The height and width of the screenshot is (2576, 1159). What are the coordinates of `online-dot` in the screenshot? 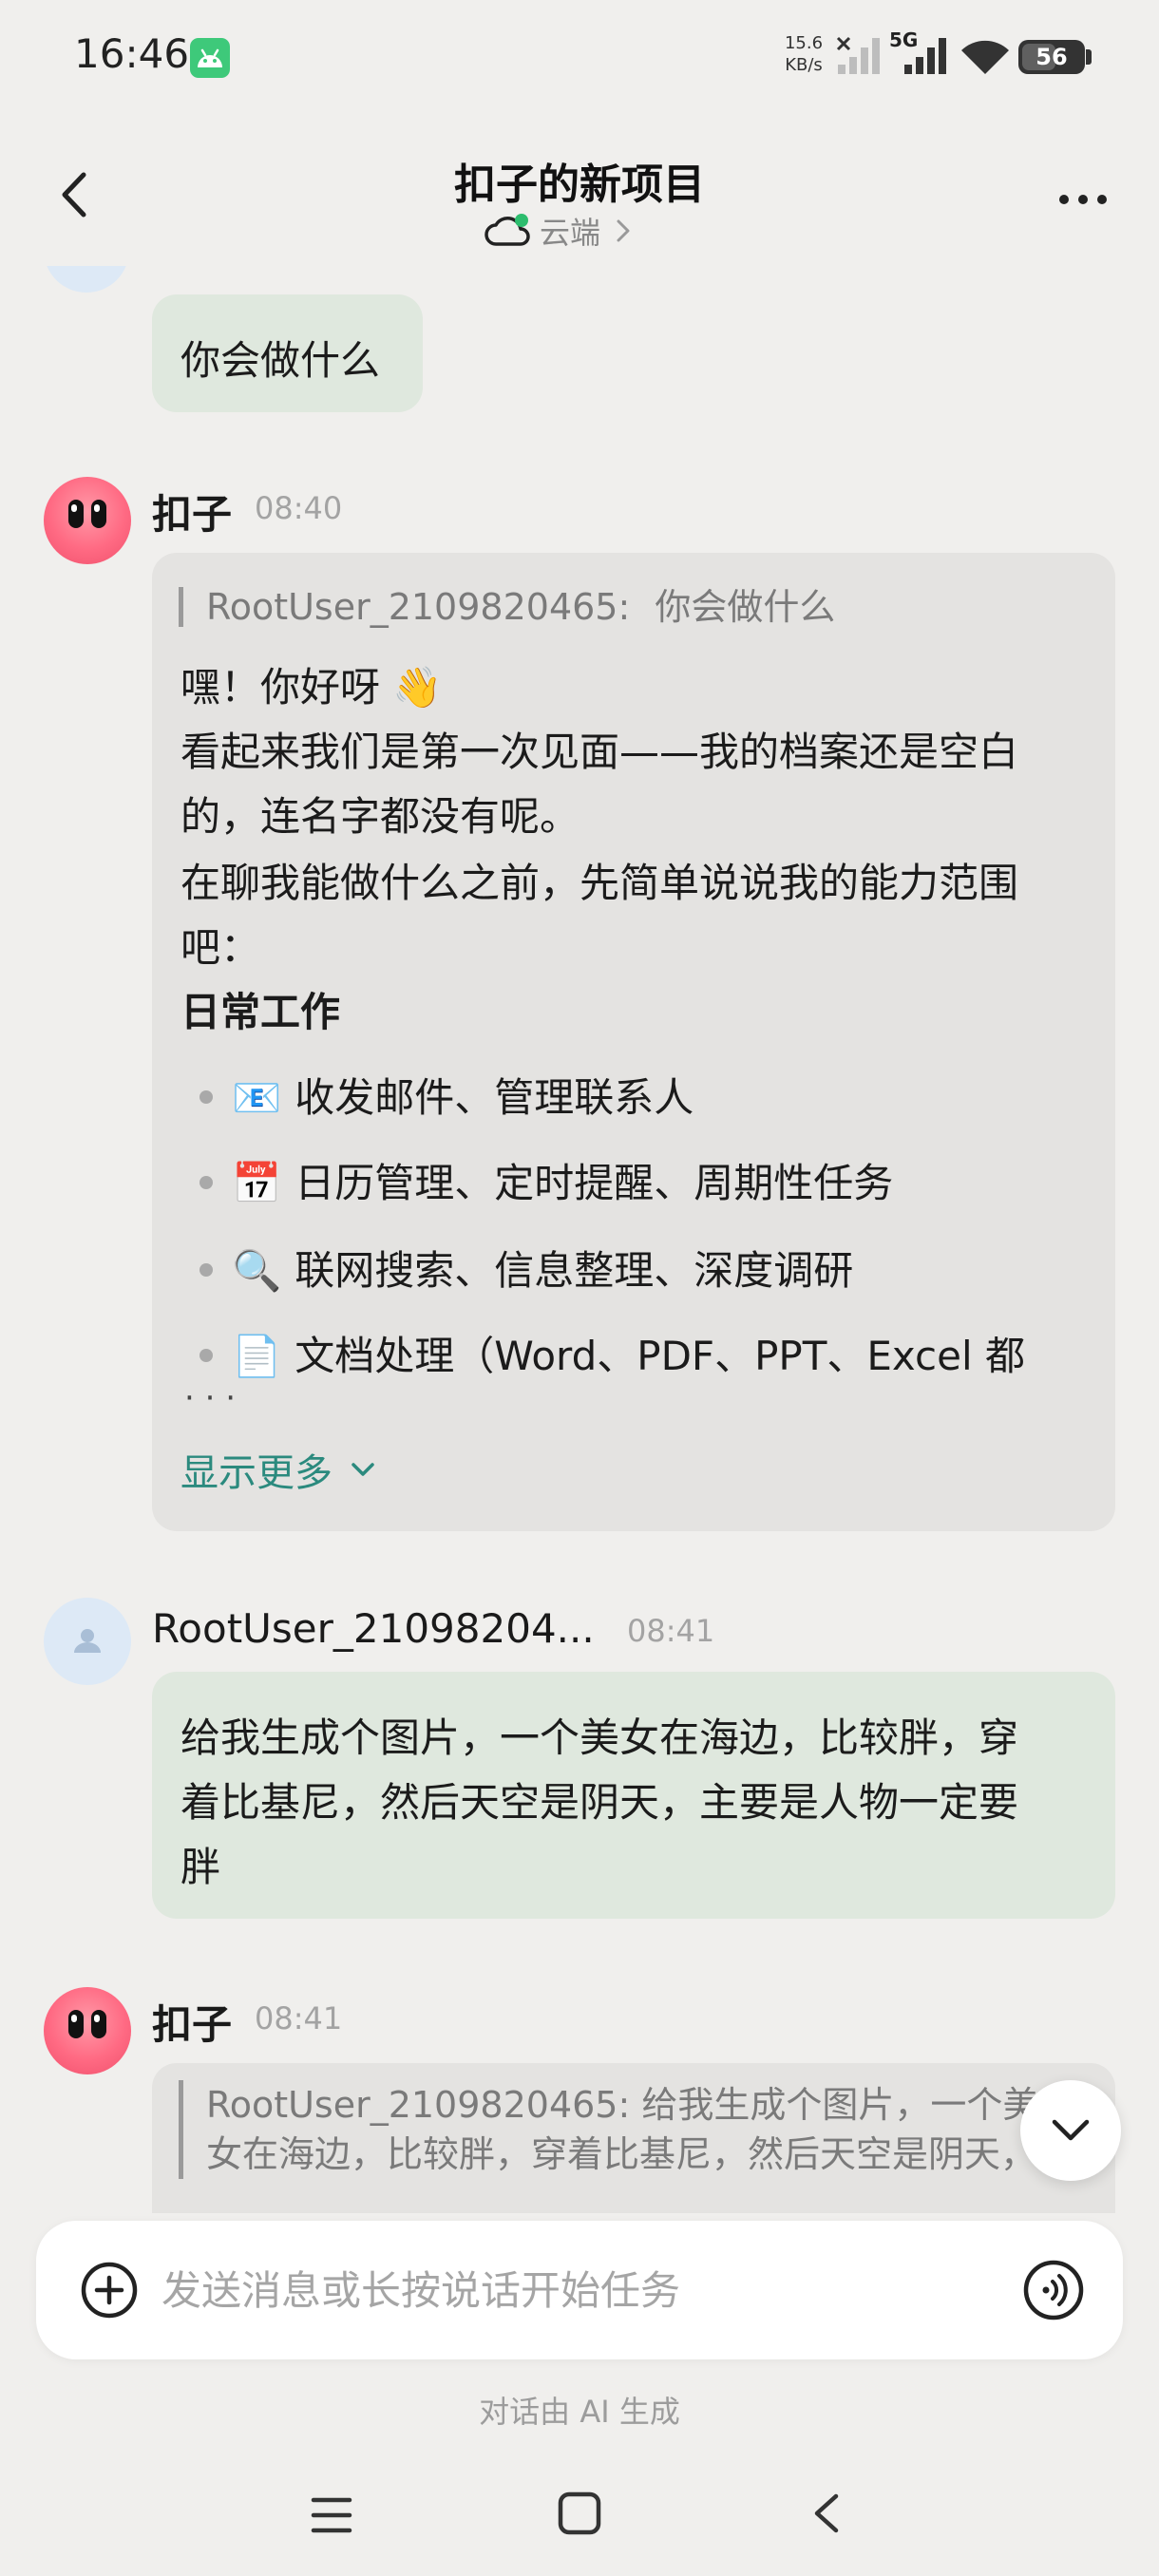 It's located at (521, 220).